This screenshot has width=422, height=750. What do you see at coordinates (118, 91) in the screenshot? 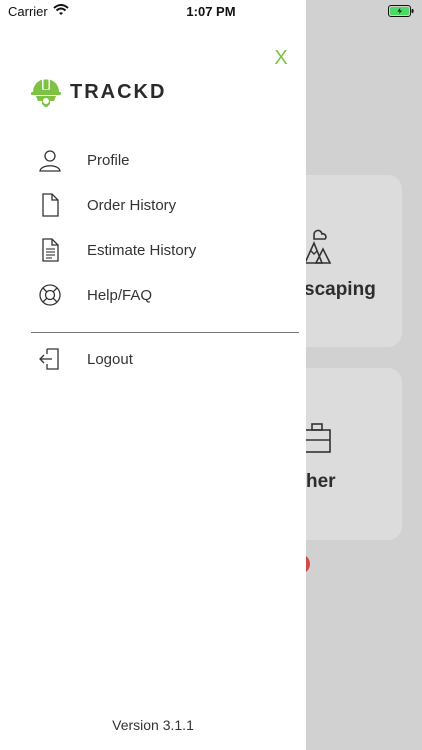
I see `brand-name: TRACKD` at bounding box center [118, 91].